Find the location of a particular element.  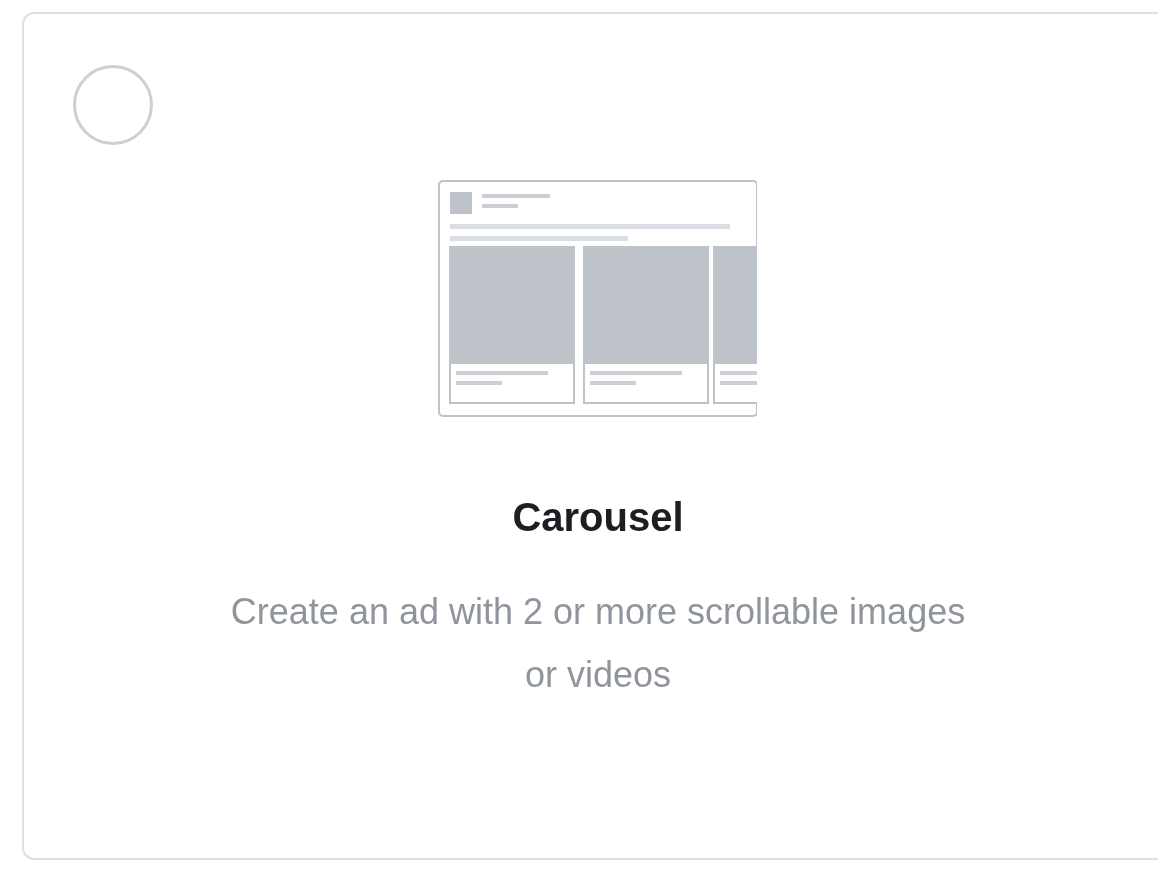

option-title: Carousel is located at coordinates (598, 517).